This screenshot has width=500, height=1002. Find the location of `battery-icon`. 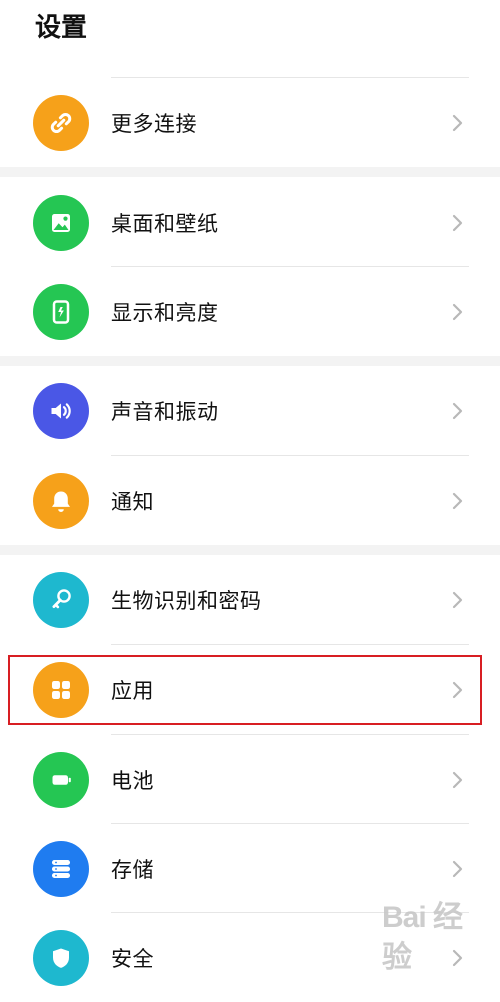

battery-icon is located at coordinates (61, 780).